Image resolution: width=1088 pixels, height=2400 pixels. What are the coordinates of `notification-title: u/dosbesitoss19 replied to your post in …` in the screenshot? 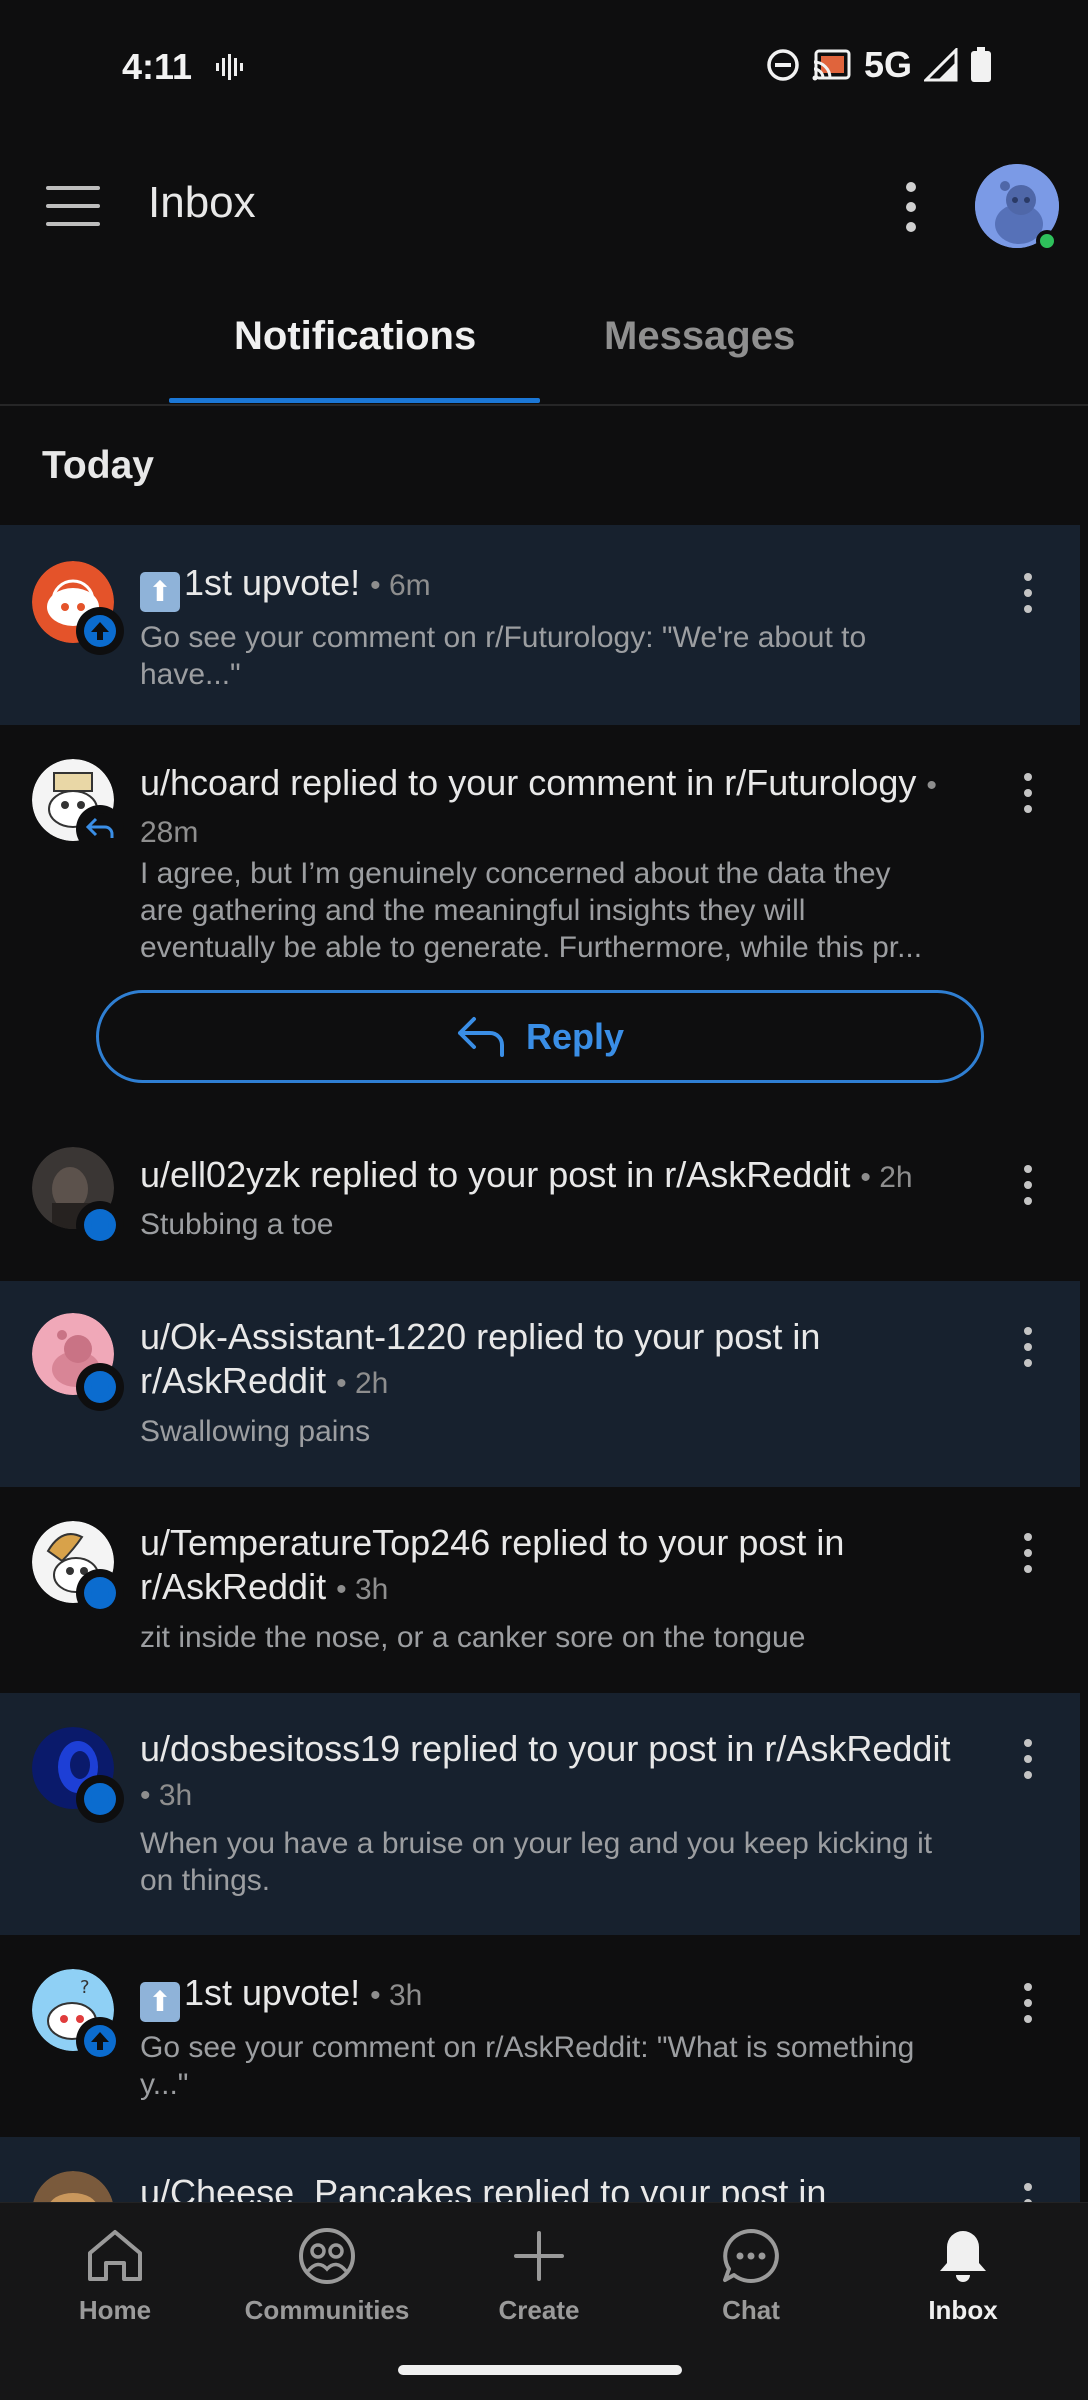 It's located at (545, 1770).